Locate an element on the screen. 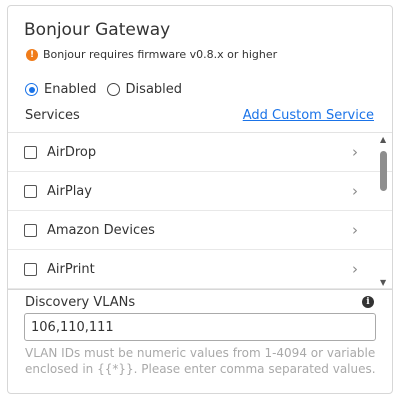  enabled-radio-label: Enabled is located at coordinates (70, 89).